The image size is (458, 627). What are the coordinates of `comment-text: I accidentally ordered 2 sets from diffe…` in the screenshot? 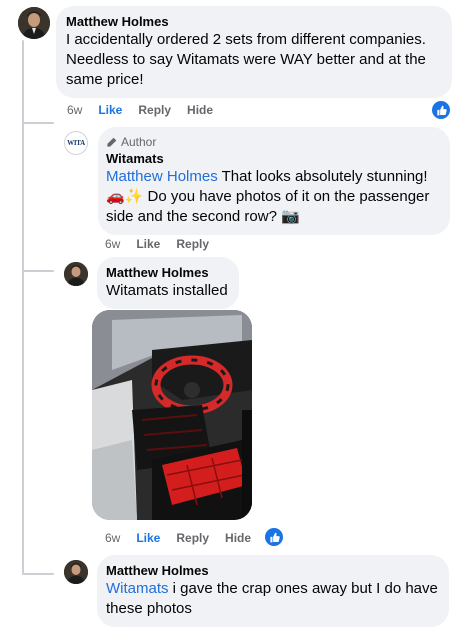 It's located at (246, 59).